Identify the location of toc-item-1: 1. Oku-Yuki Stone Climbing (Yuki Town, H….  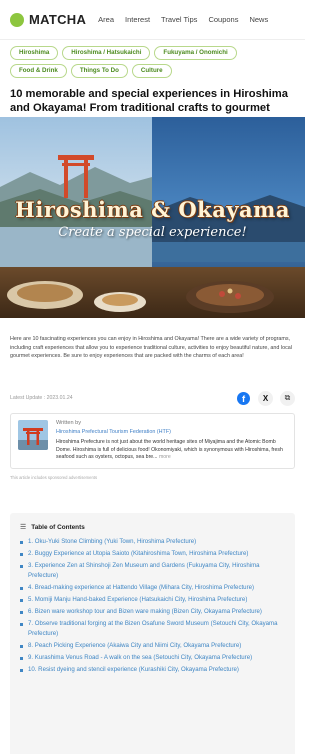
(152, 542).